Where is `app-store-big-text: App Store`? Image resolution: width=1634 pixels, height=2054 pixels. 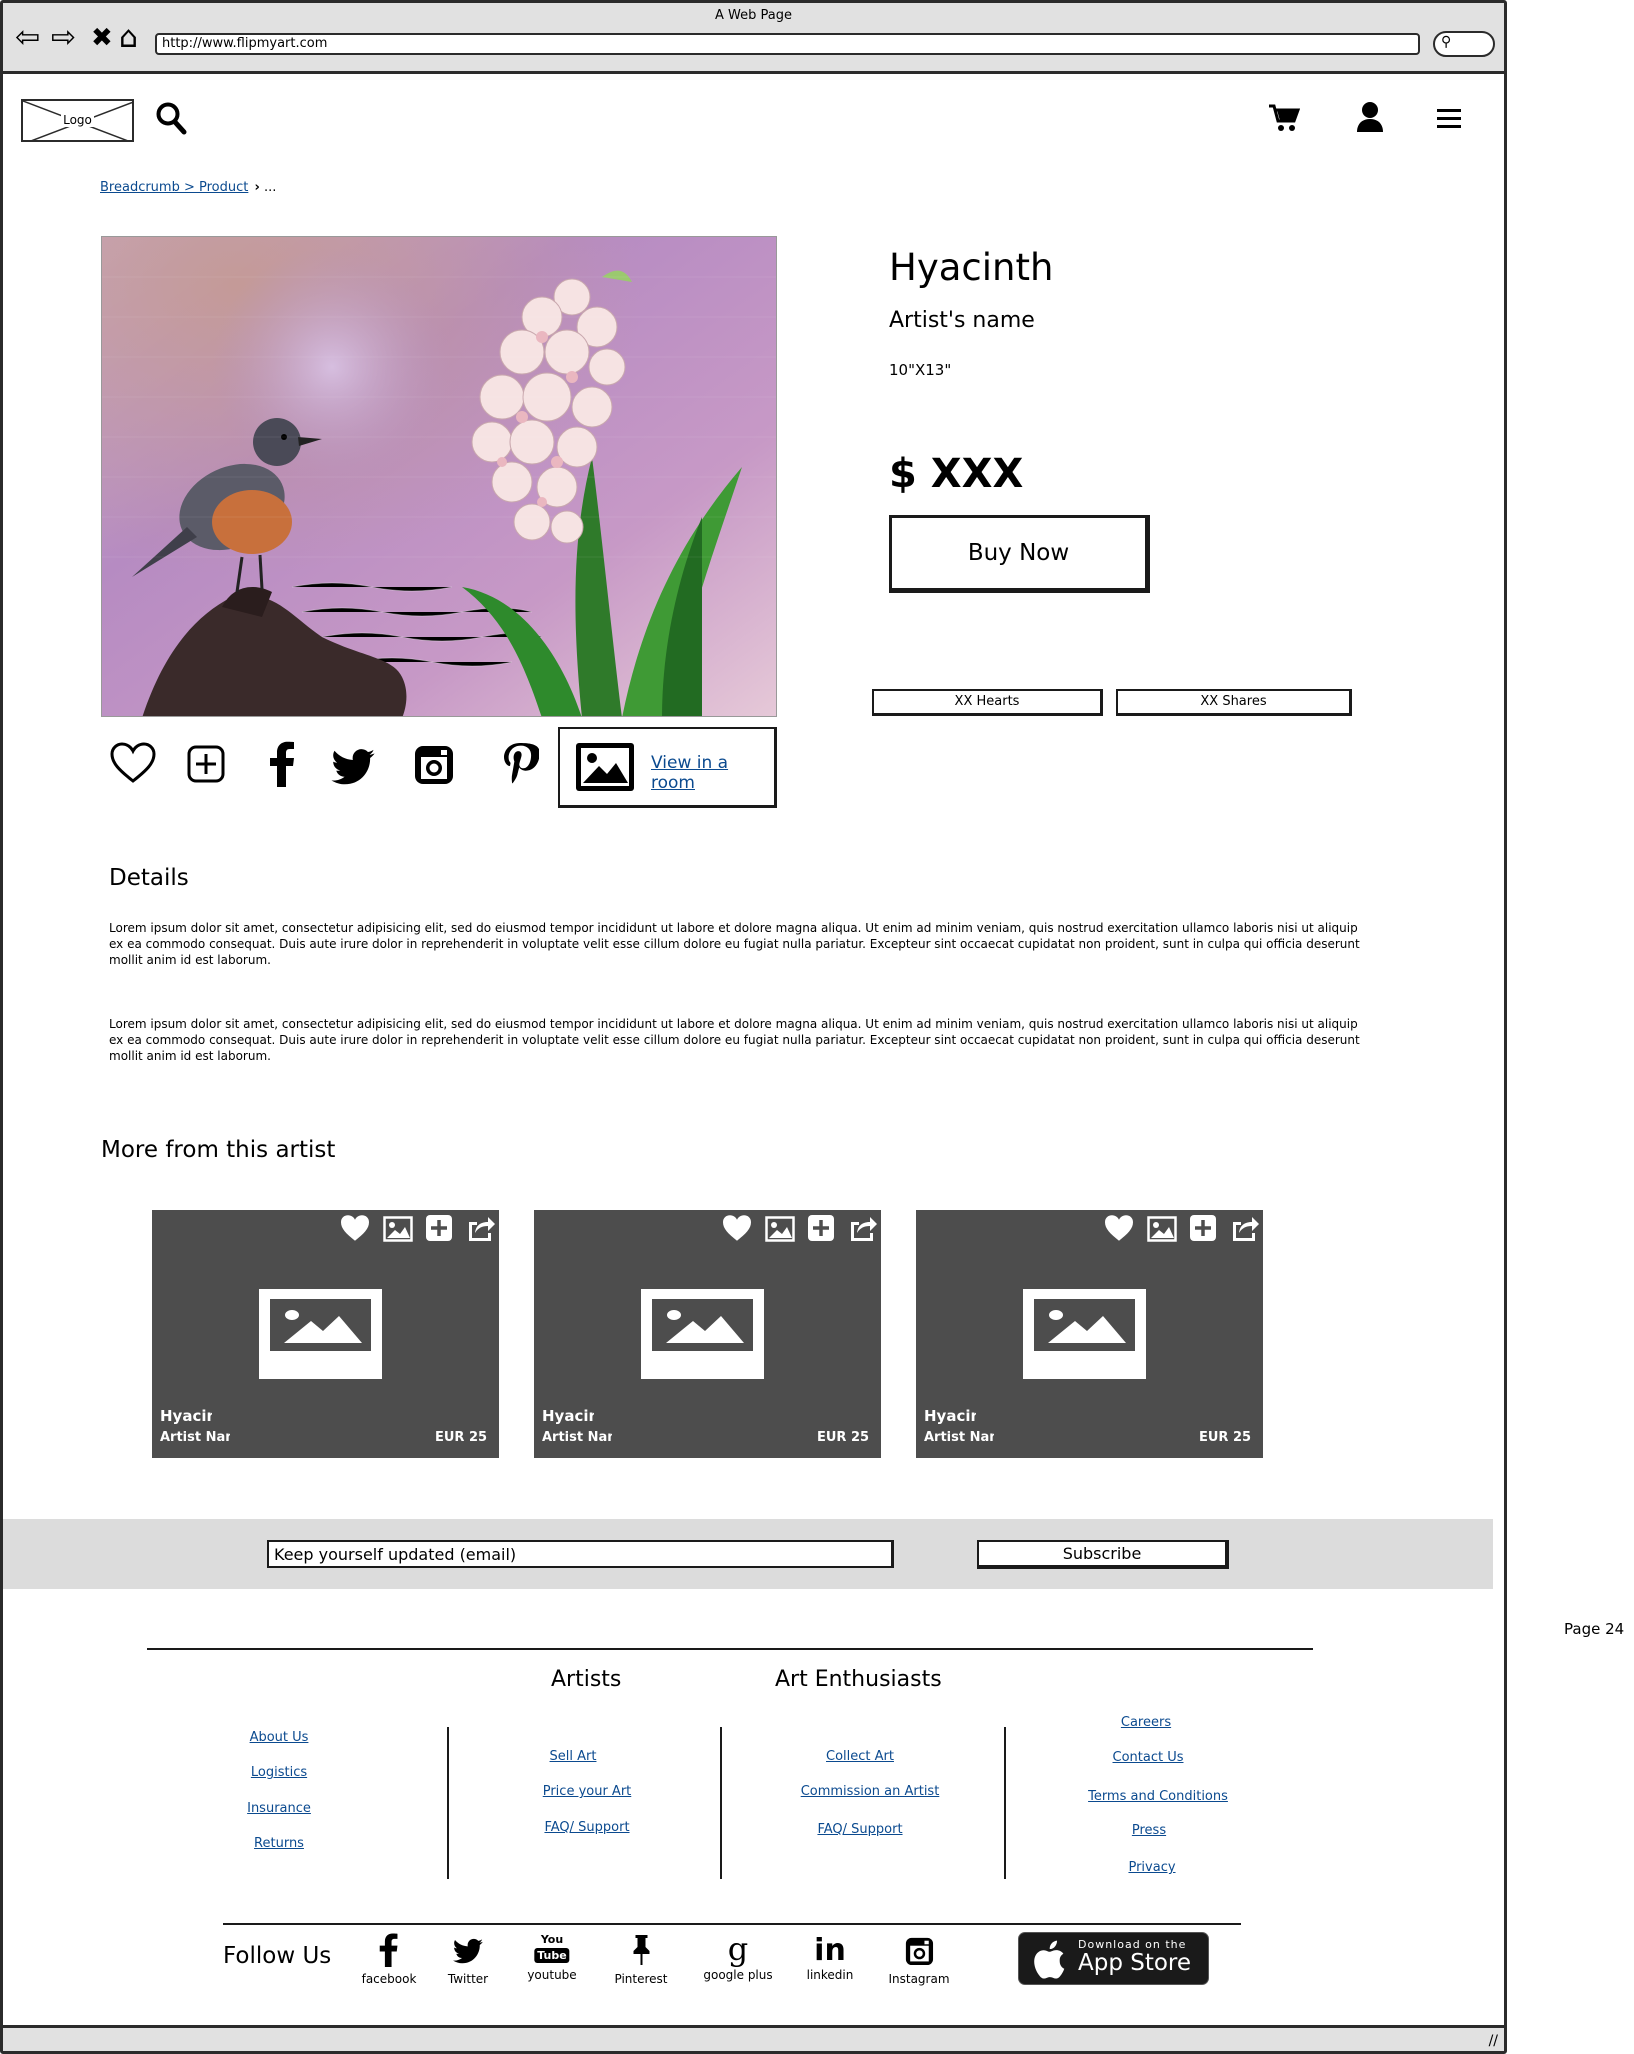 app-store-big-text: App Store is located at coordinates (1135, 1963).